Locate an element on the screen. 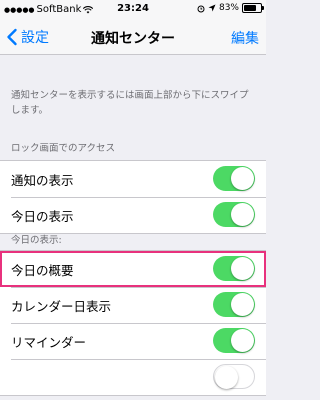 Image resolution: width=320 pixels, height=400 pixels. next-row-toggle is located at coordinates (234, 376).